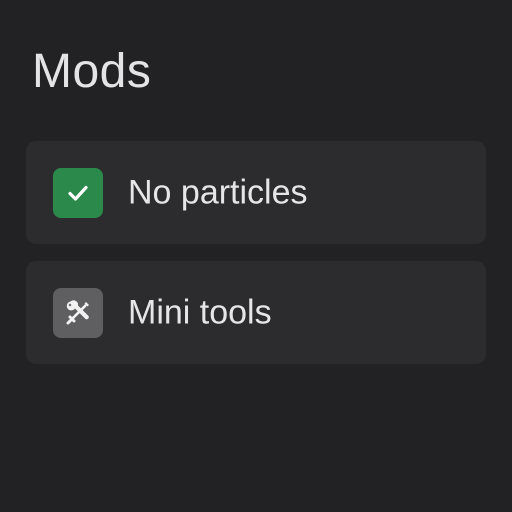 This screenshot has width=512, height=512. I want to click on mod-label: Mini tools, so click(200, 312).